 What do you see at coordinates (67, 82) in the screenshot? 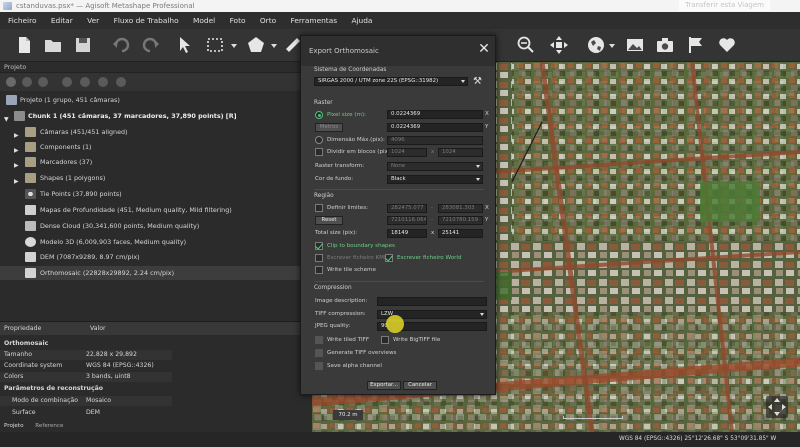
I see `remove-item-icon` at bounding box center [67, 82].